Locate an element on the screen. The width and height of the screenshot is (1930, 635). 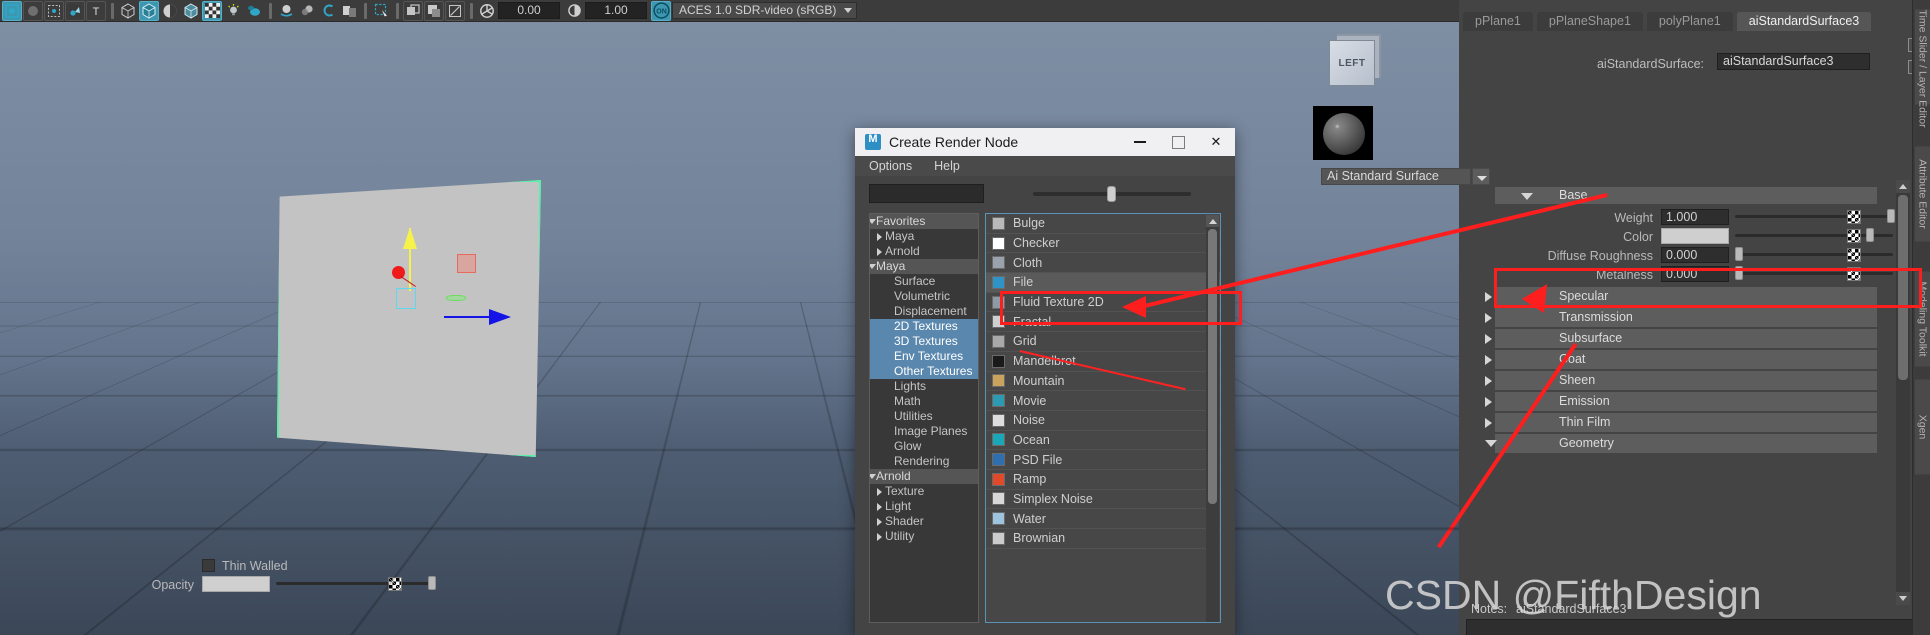
tree-item-texture: Texture is located at coordinates (924, 491).